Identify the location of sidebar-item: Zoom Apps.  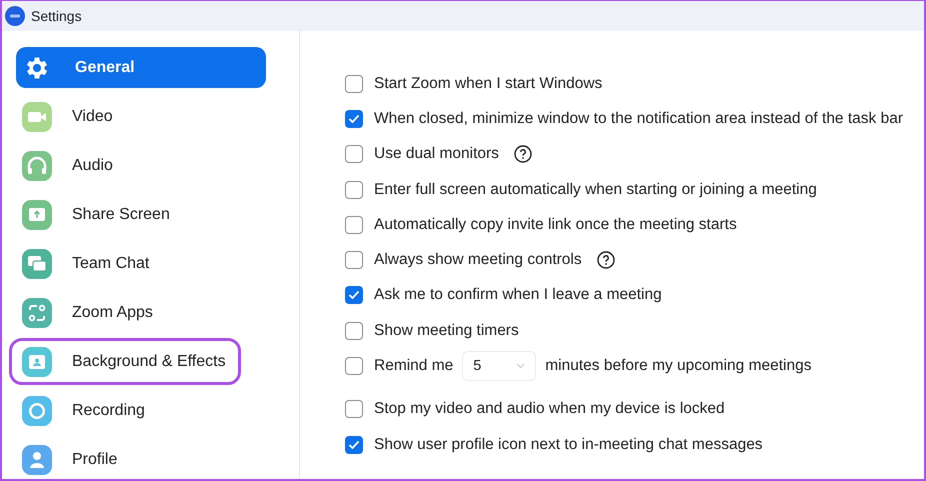
(141, 312).